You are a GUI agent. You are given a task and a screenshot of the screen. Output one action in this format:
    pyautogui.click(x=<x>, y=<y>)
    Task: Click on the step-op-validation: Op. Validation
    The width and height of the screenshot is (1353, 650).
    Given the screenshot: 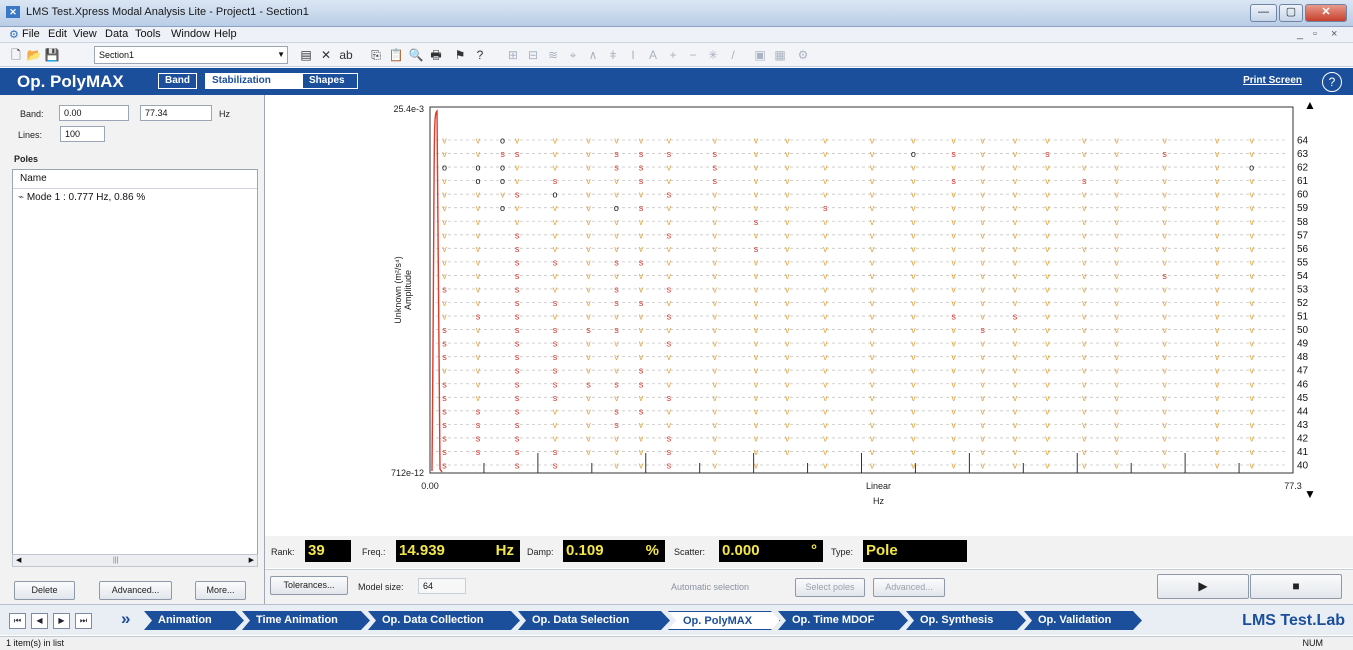 What is the action you would take?
    pyautogui.click(x=1083, y=620)
    